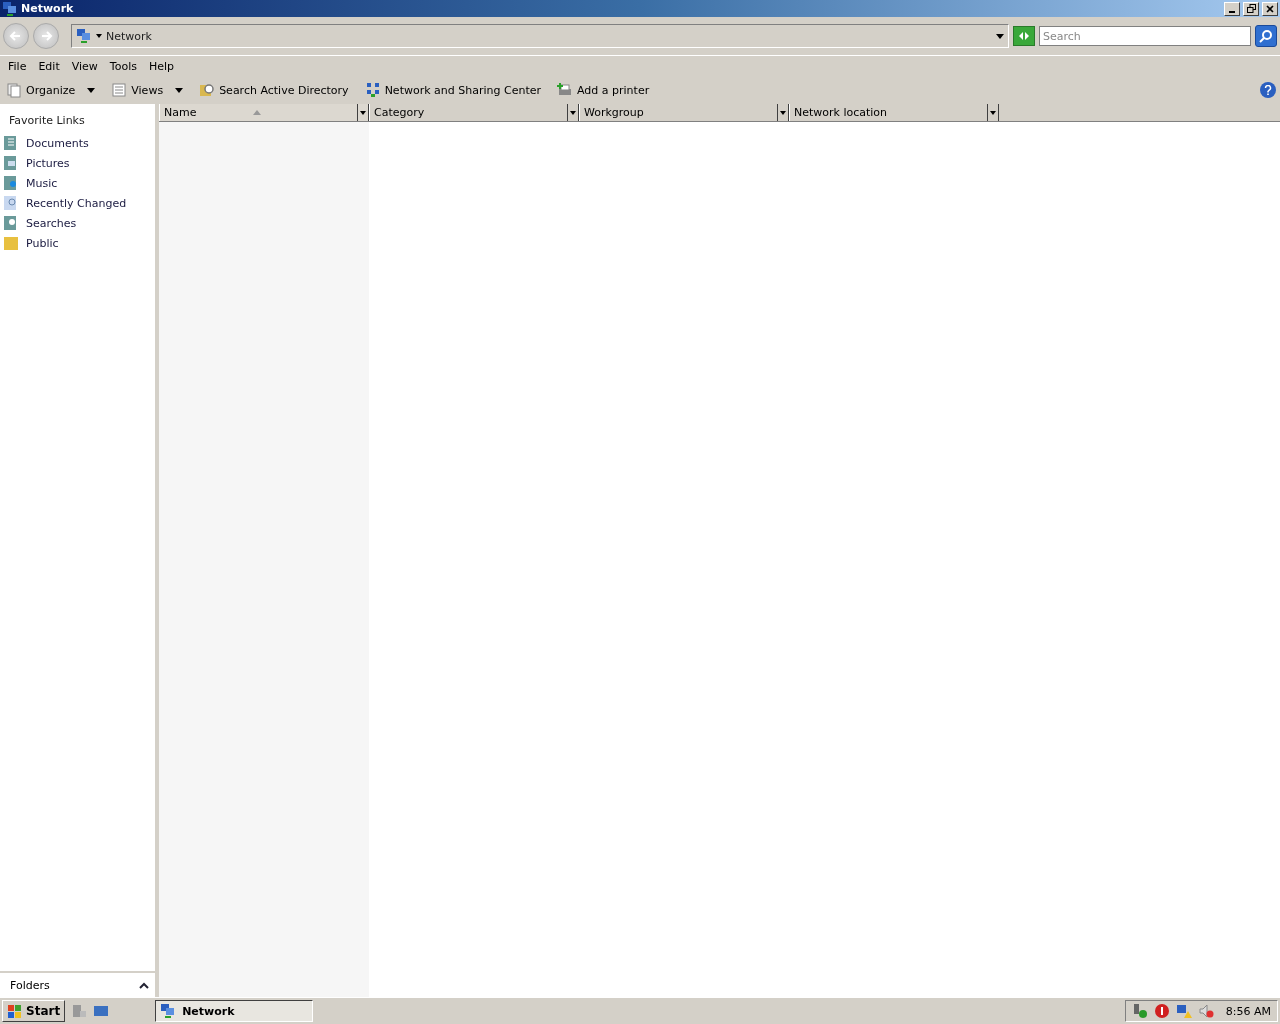 This screenshot has width=1280, height=1024. What do you see at coordinates (603, 90) in the screenshot?
I see `toolbar-button: Add a printer` at bounding box center [603, 90].